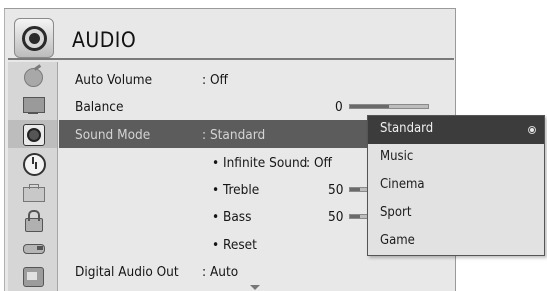 The width and height of the screenshot is (547, 291). I want to click on clock-icon, so click(34, 164).